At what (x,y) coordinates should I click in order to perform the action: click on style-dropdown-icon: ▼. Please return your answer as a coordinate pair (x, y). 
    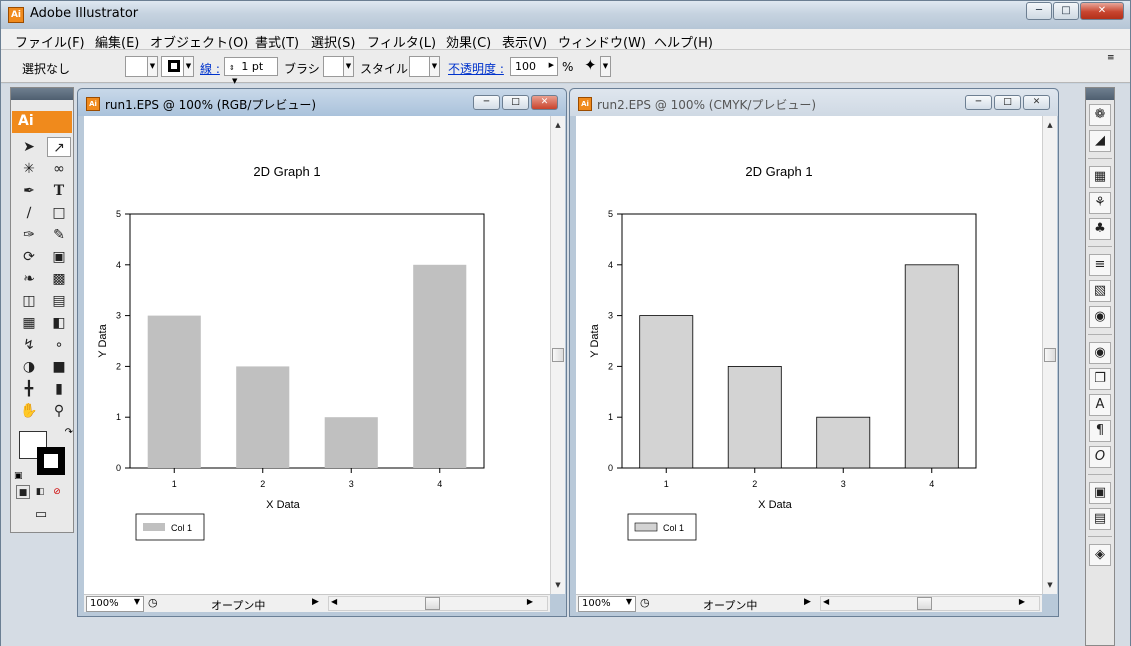
    Looking at the image, I should click on (434, 66).